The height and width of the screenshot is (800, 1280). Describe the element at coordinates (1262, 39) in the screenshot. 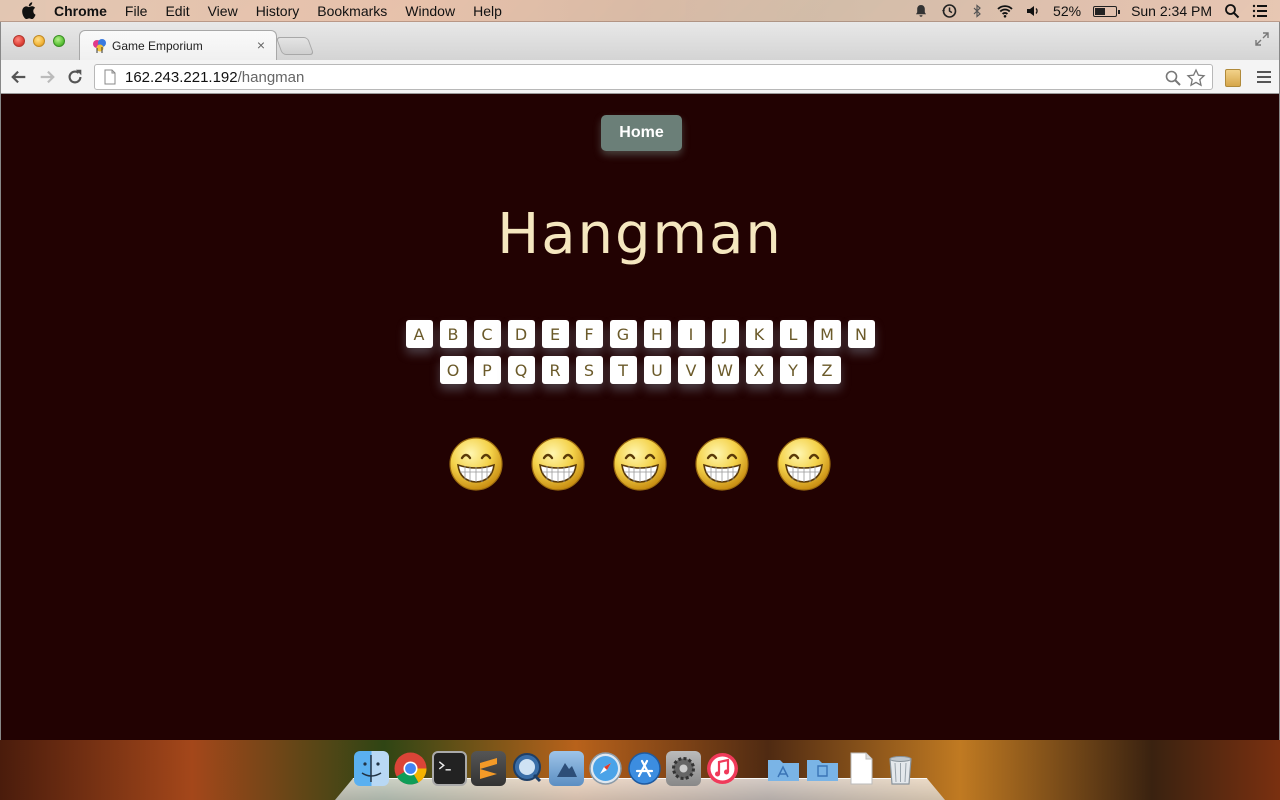

I see `fullscreen-icon` at that location.